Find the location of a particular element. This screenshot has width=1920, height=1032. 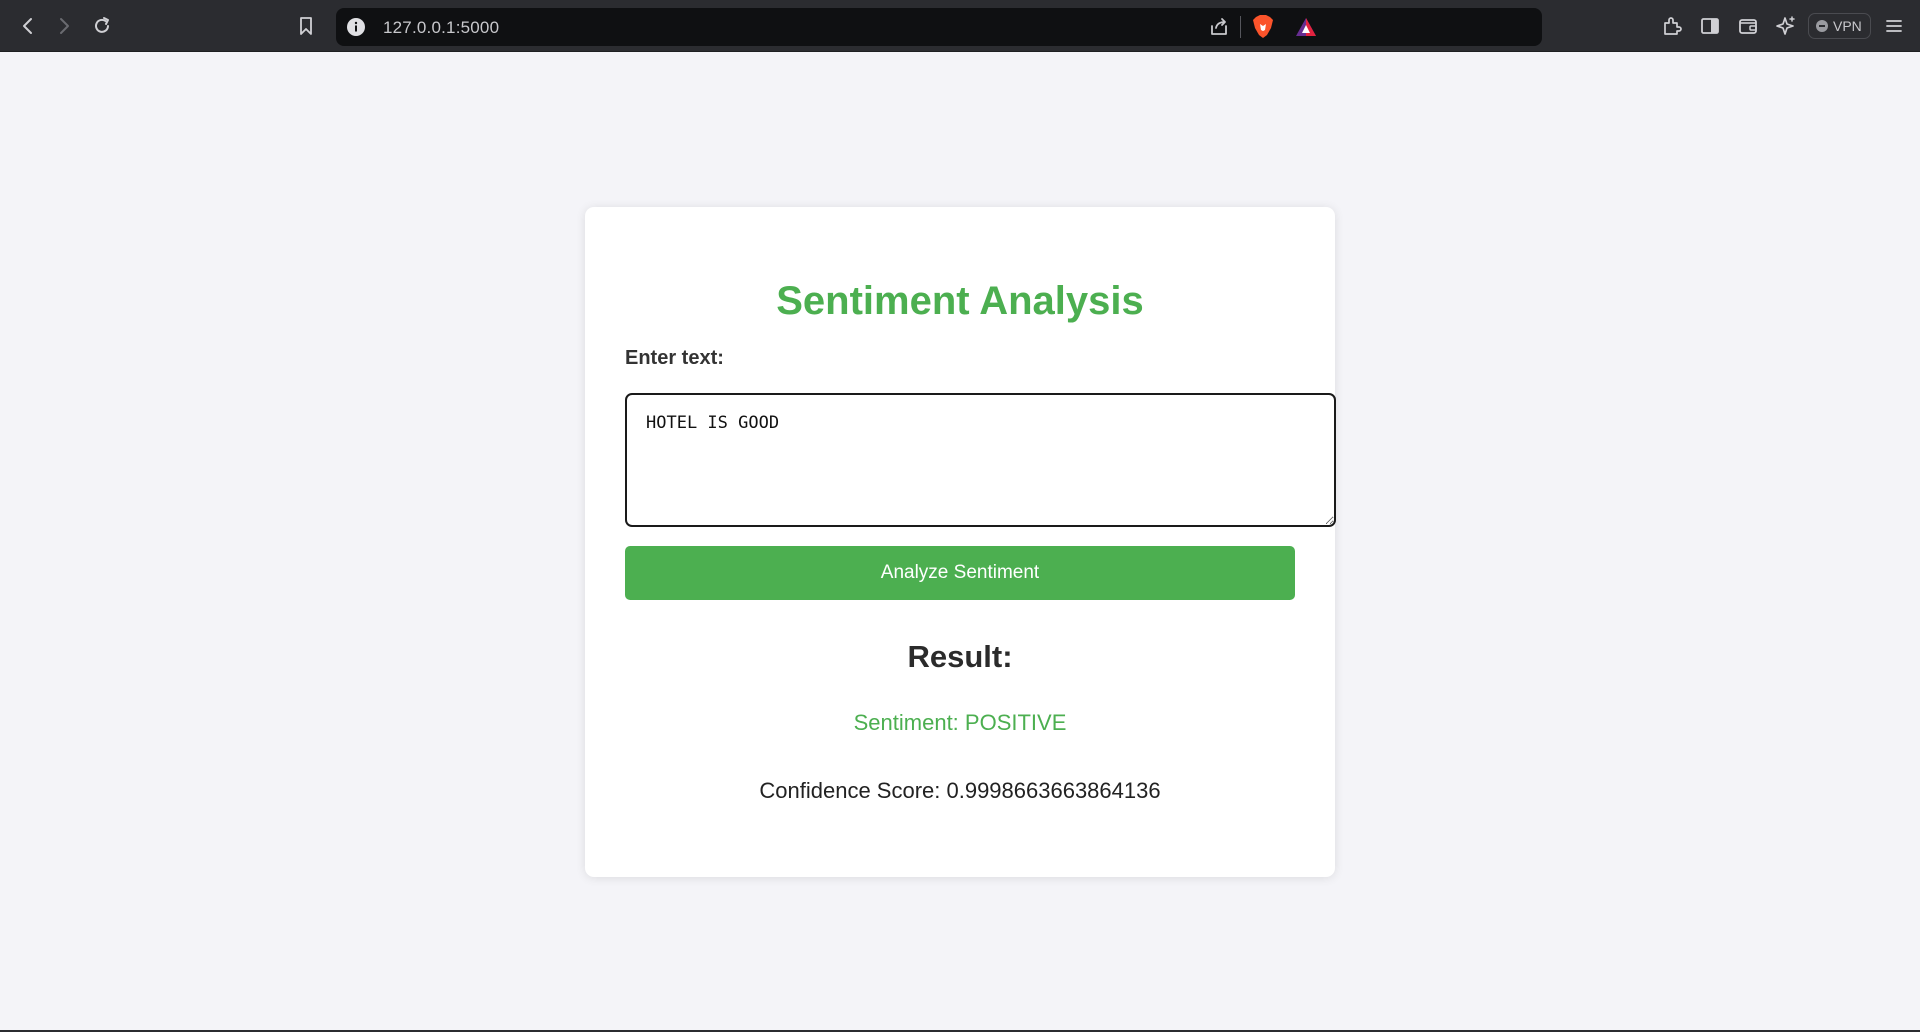

extensions-button is located at coordinates (1672, 26).